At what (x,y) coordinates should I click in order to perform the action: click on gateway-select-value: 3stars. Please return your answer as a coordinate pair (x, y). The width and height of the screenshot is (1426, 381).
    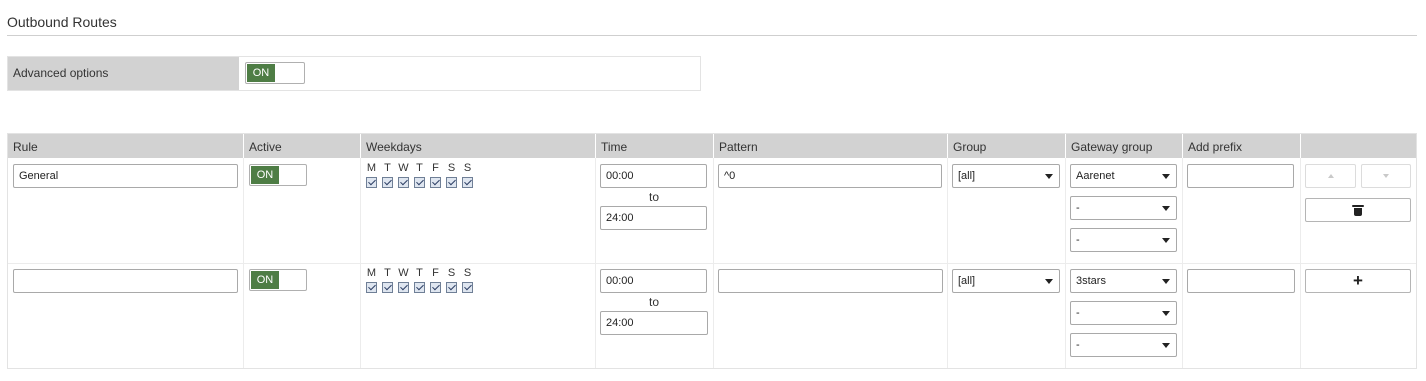
    Looking at the image, I should click on (1091, 281).